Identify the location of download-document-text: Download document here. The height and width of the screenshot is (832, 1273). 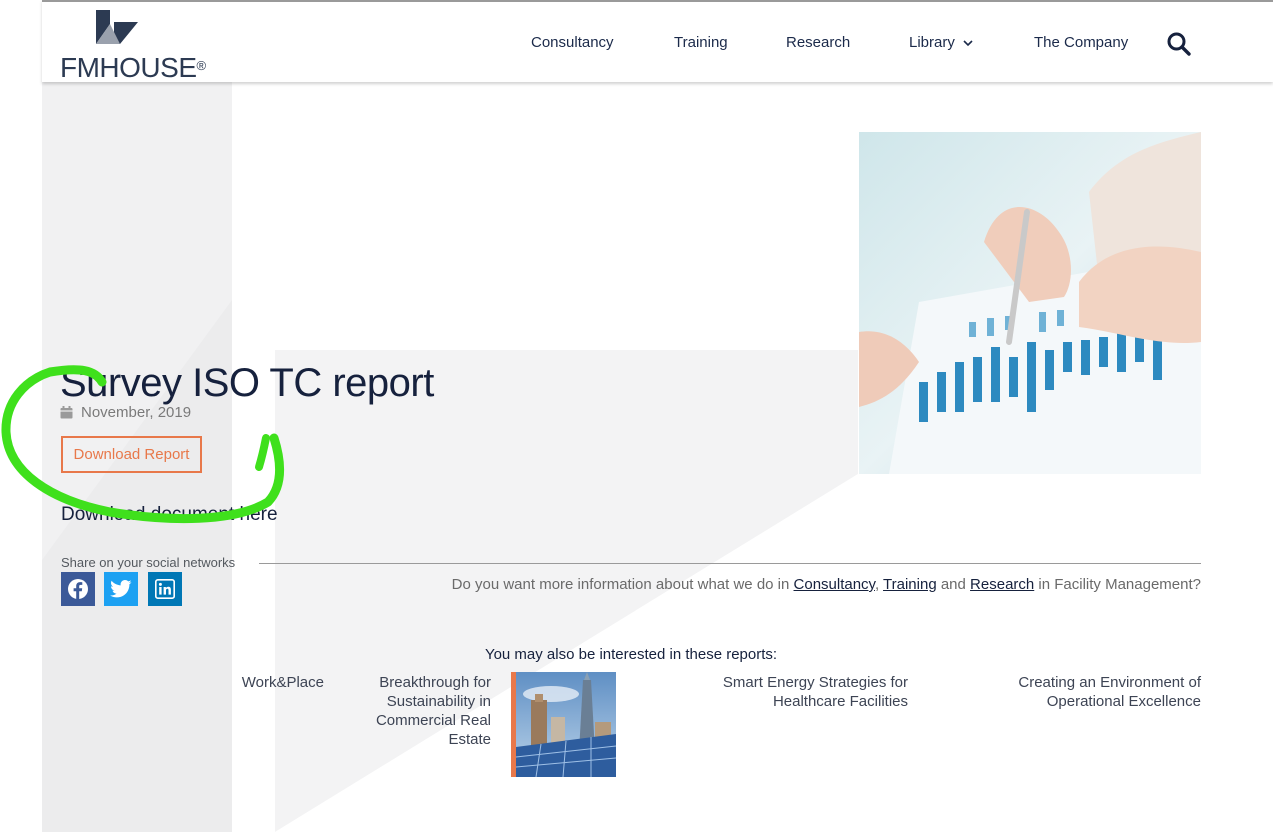
(169, 514).